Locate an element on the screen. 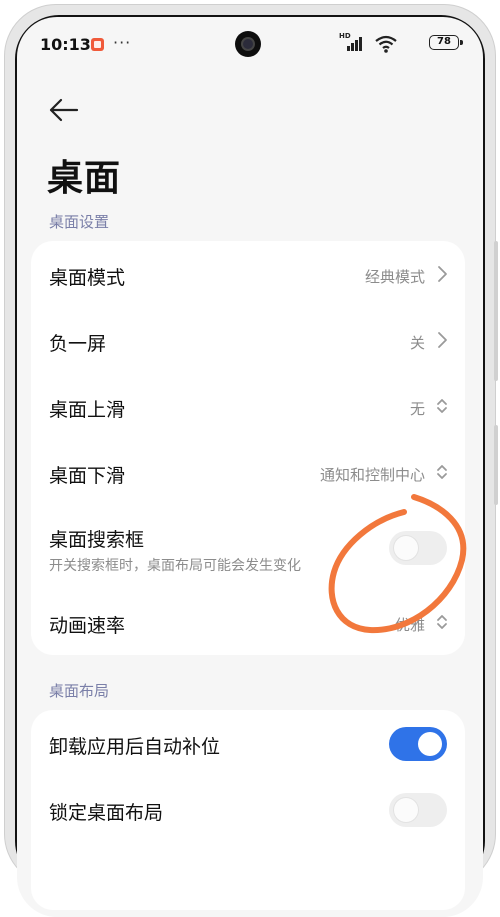 The width and height of the screenshot is (500, 917). row-swipe-down: 桌面下滑 通知和控制中心 is located at coordinates (248, 472).